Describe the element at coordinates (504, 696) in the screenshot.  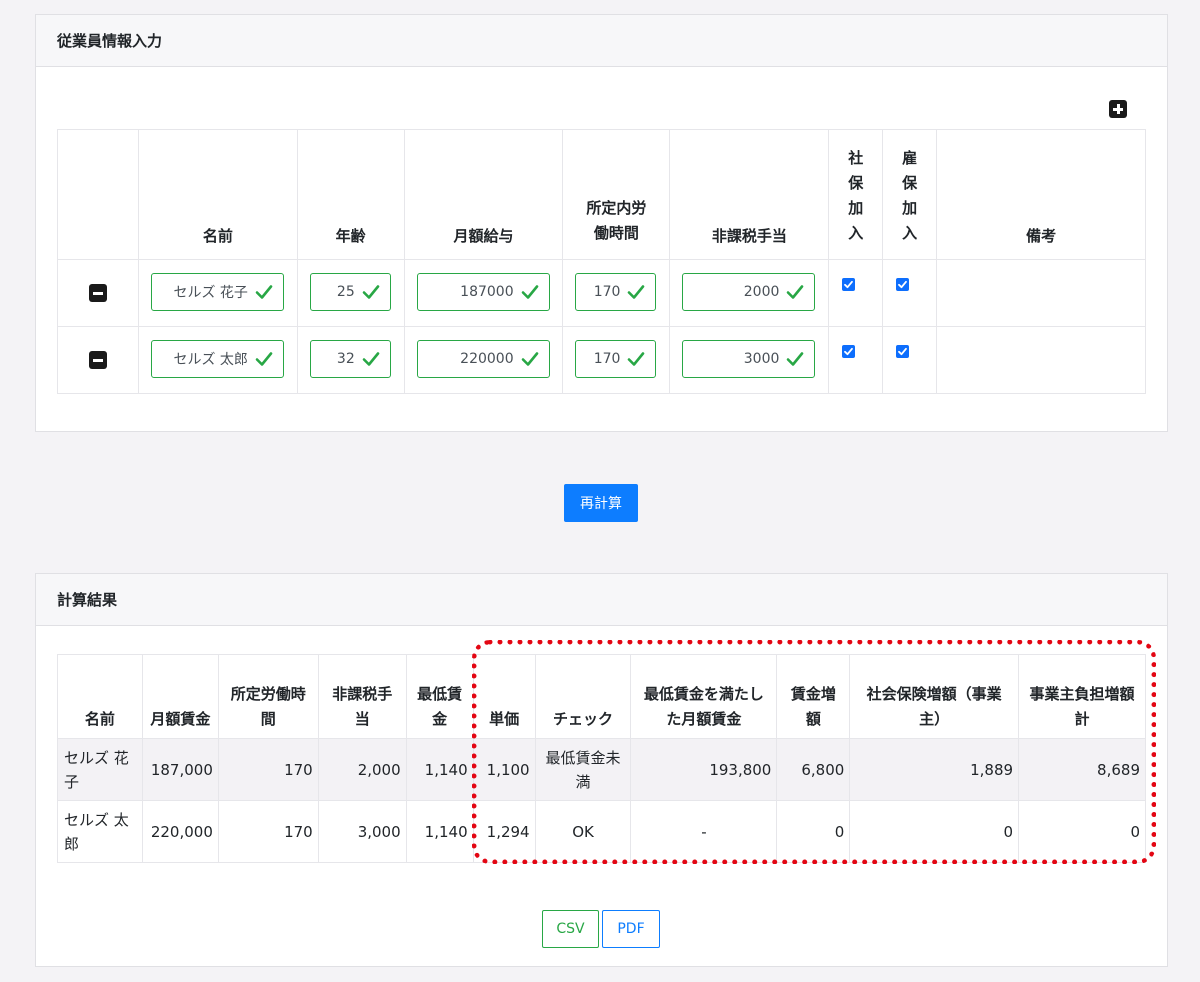
I see `res-col-unit: 単価` at that location.